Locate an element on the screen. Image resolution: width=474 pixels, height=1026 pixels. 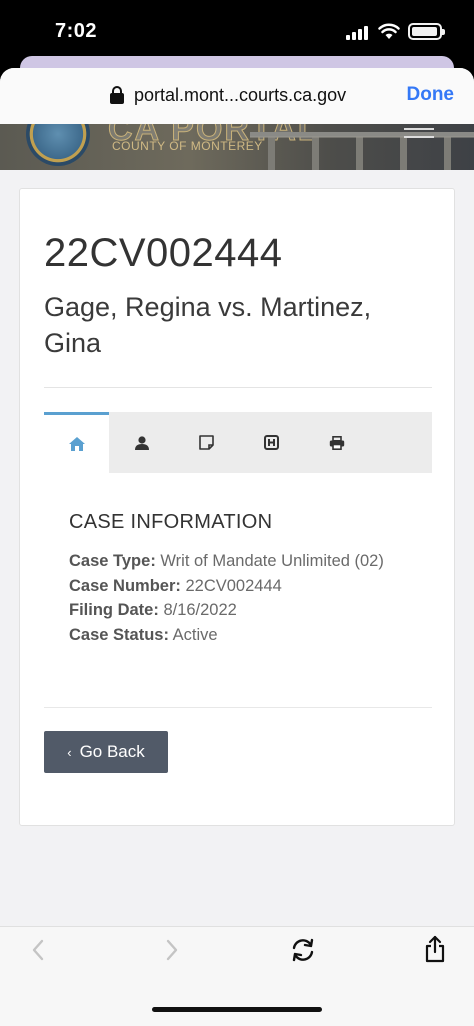
back-arrow-icon is located at coordinates (38, 950).